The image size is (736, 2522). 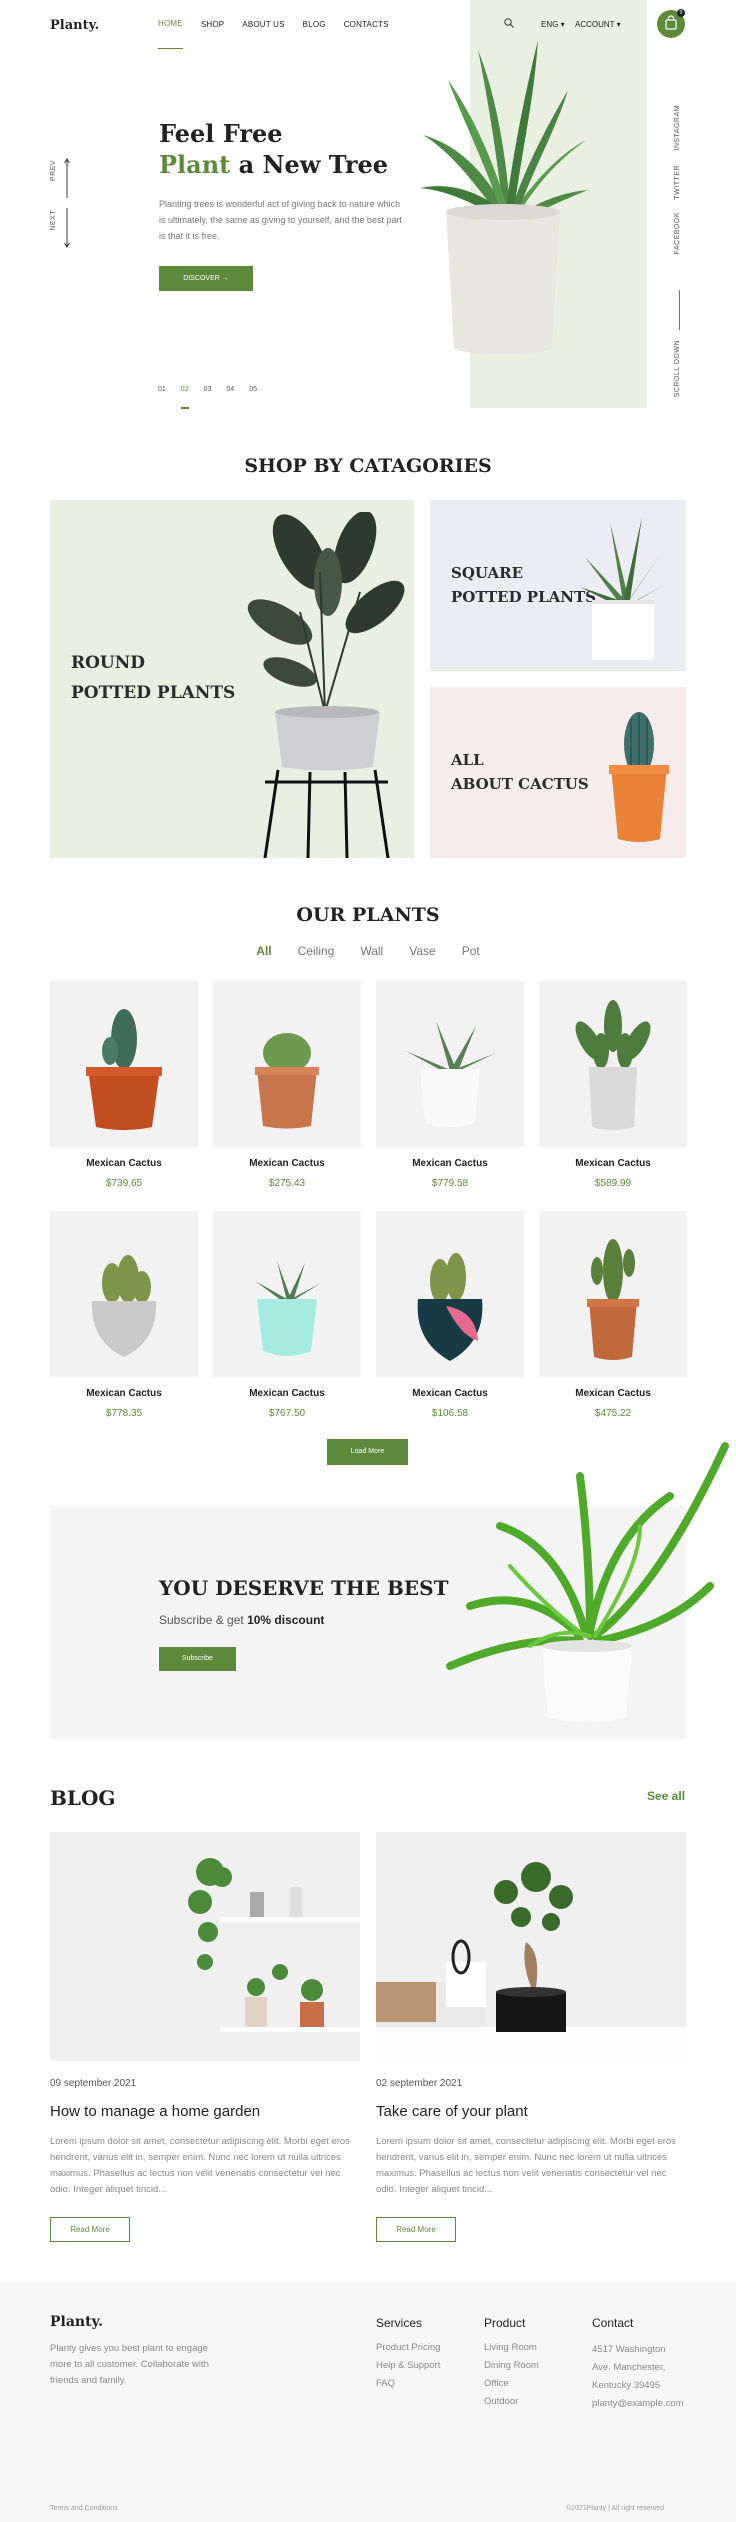 I want to click on footer-link: Dining Room, so click(x=511, y=2366).